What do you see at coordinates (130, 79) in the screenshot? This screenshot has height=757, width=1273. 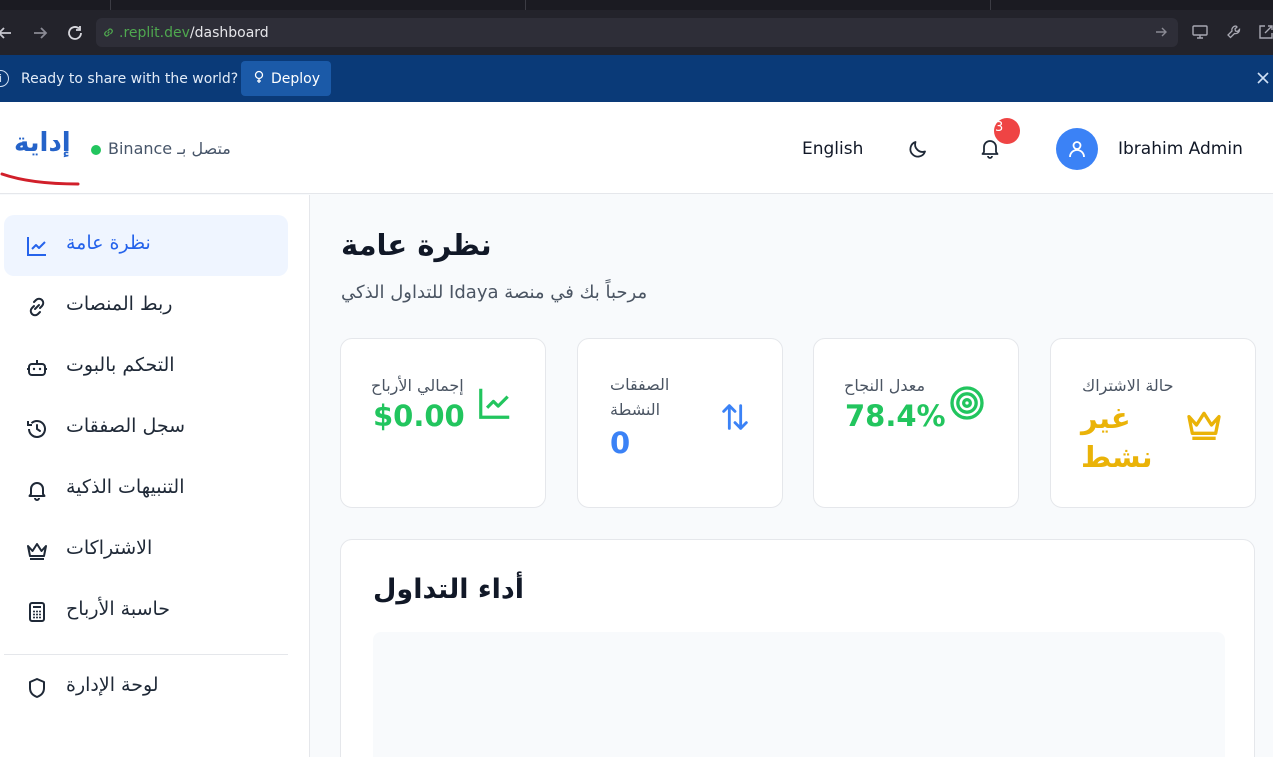 I see `banner-message: Ready to share with the world?` at bounding box center [130, 79].